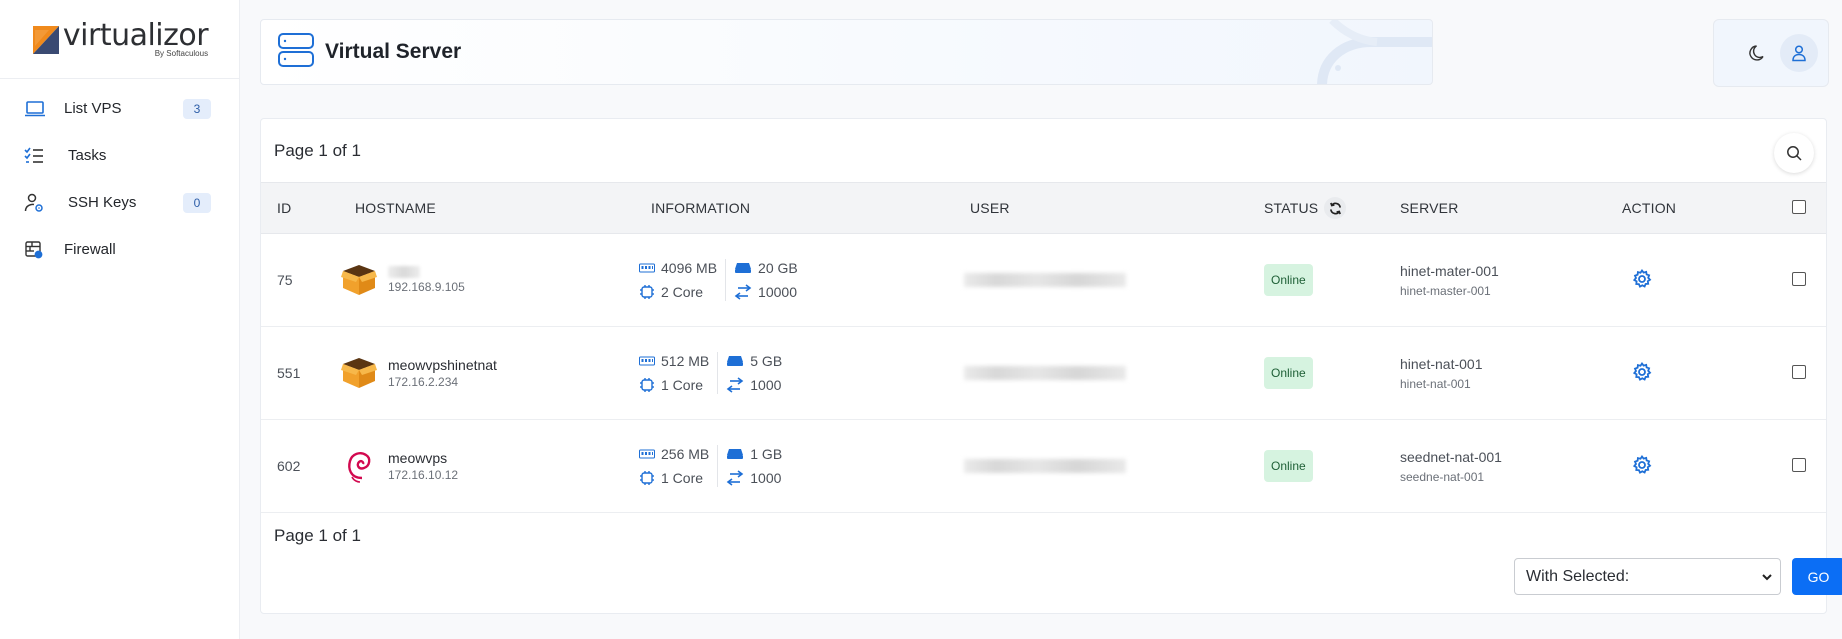 This screenshot has height=639, width=1842. Describe the element at coordinates (423, 475) in the screenshot. I see `vps-ip: 172.16.10.12` at that location.